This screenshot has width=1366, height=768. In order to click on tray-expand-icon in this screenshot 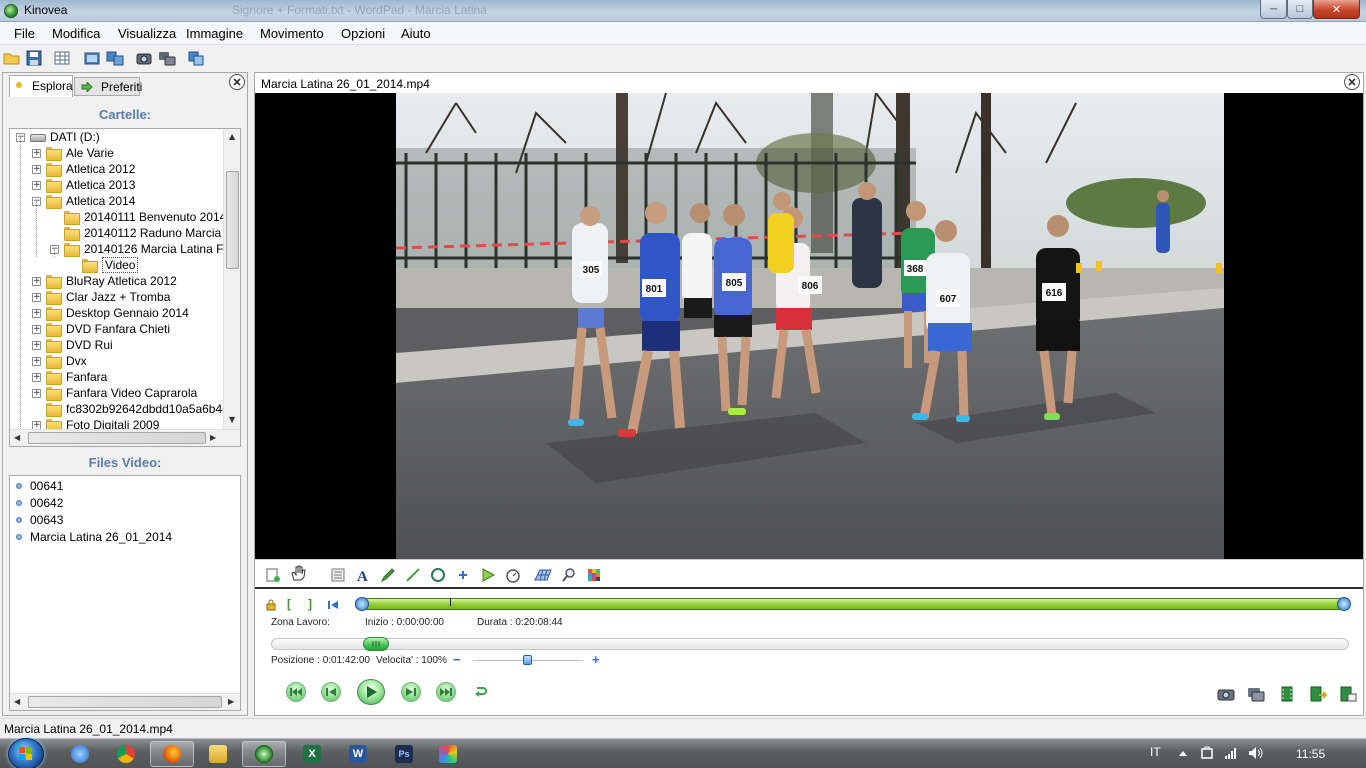, I will do `click(1183, 753)`.